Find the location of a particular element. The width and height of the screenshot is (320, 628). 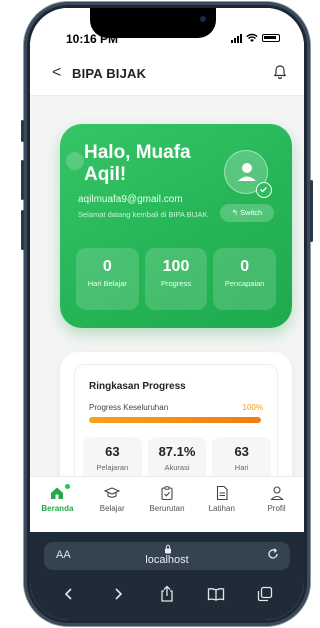

home-icon is located at coordinates (57, 493).